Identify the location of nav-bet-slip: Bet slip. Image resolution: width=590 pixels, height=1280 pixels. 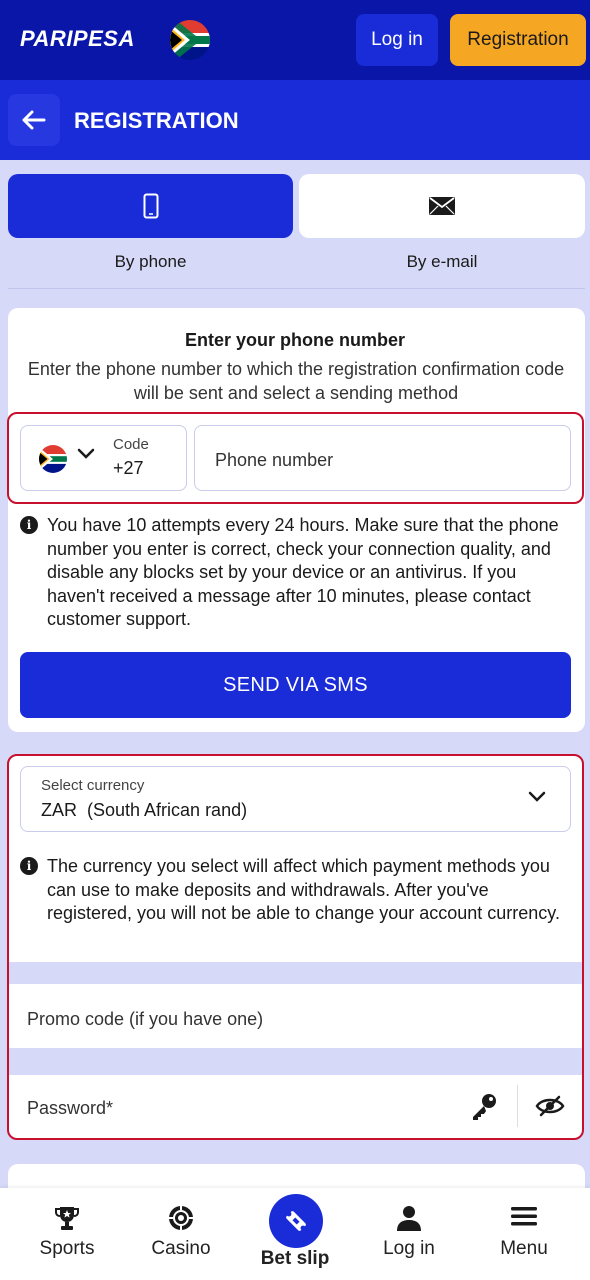
(295, 1234).